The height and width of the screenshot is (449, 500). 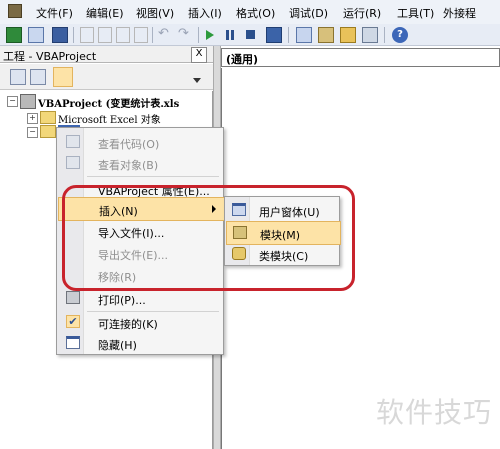 I want to click on printer-icon, so click(x=73, y=297).